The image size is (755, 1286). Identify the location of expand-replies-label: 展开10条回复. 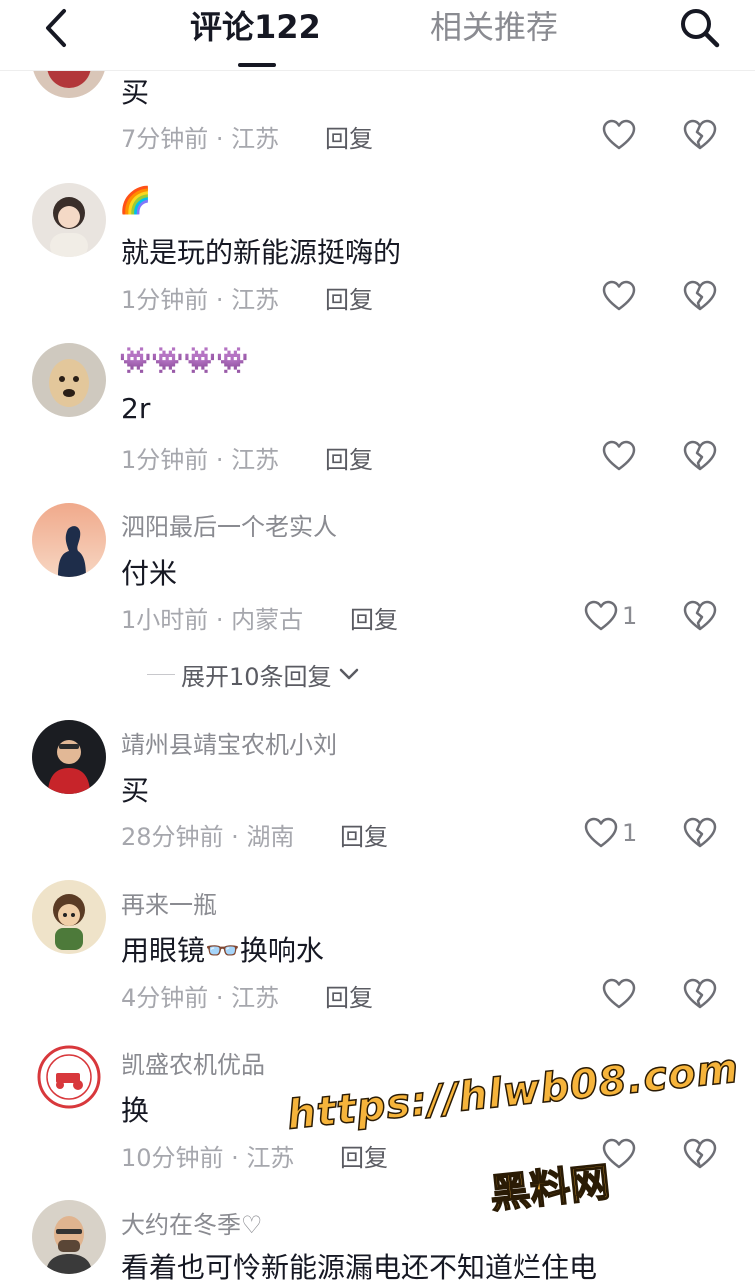
(256, 676).